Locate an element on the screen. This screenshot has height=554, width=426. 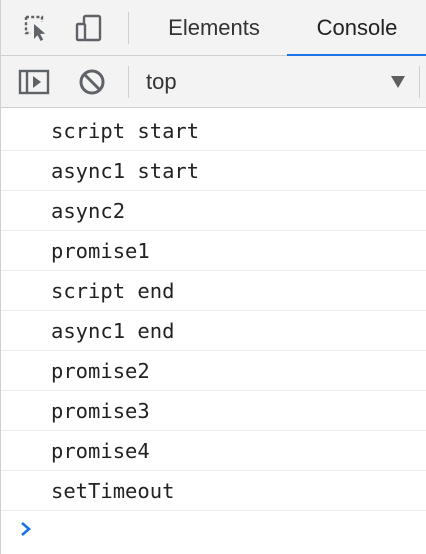
console-message: script end is located at coordinates (213, 291).